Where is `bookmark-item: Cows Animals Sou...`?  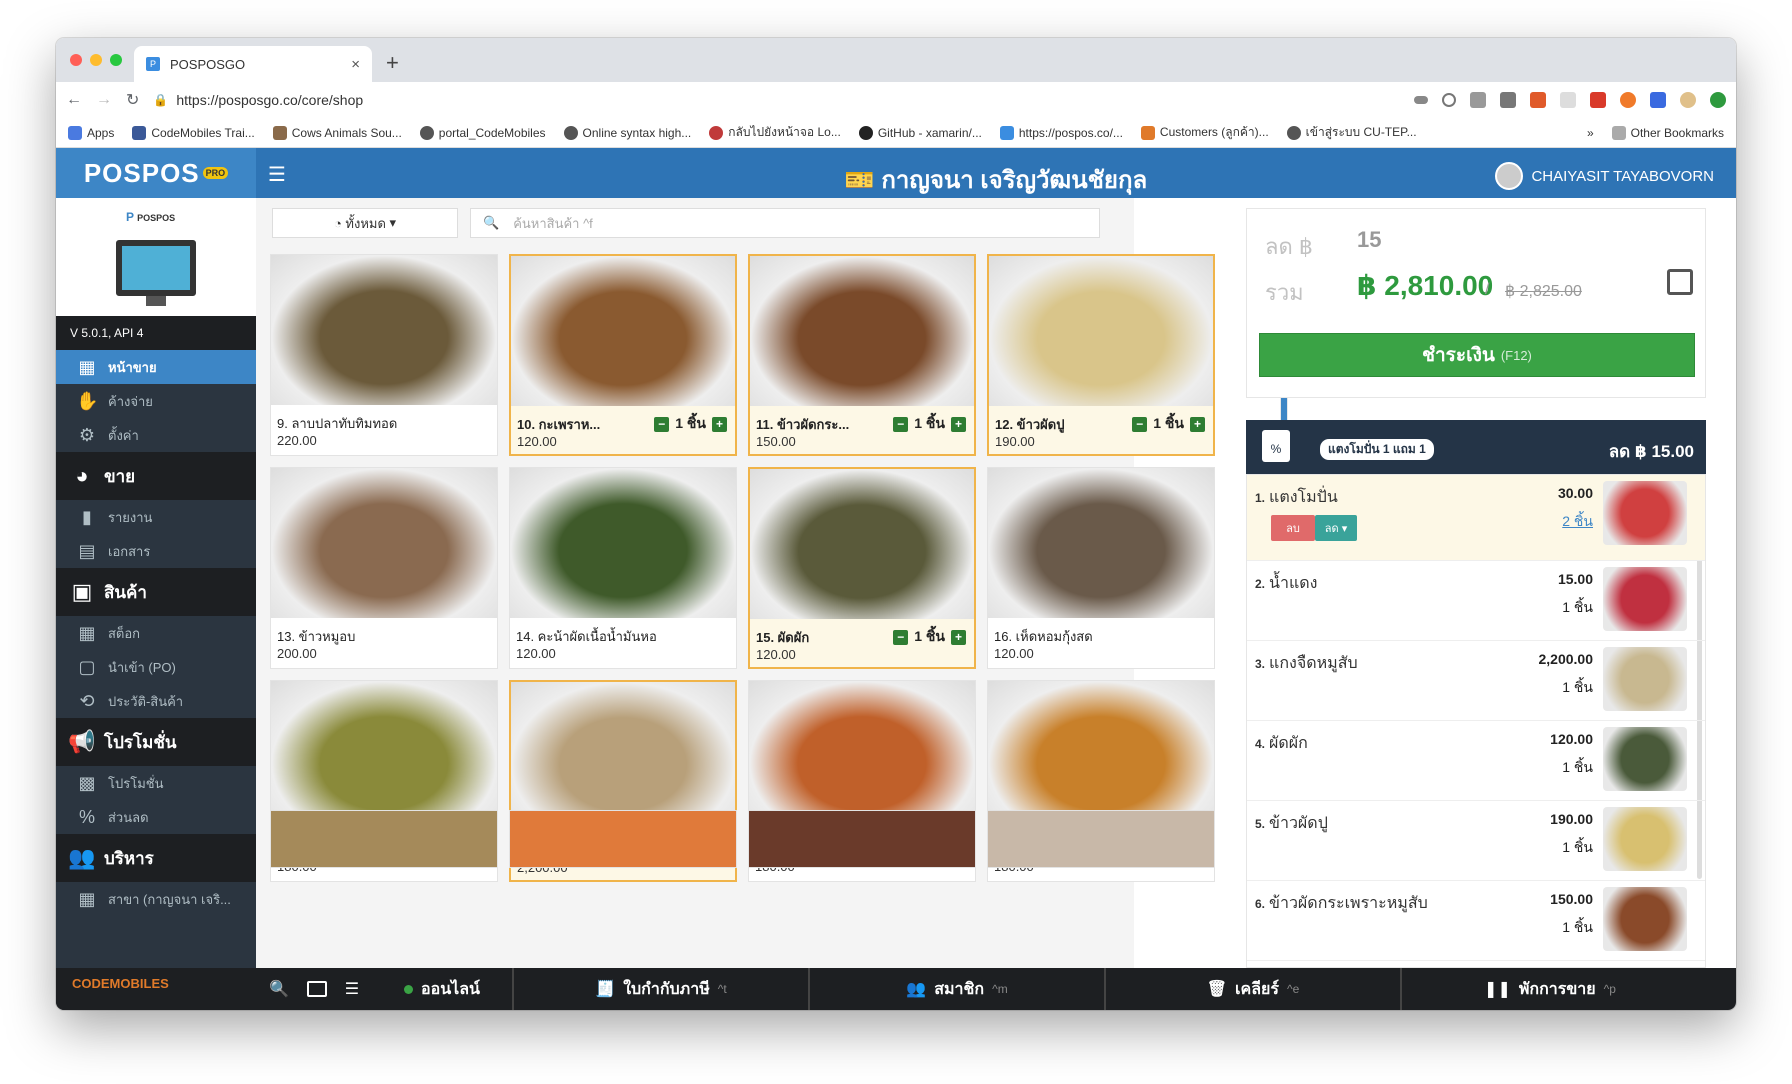 bookmark-item: Cows Animals Sou... is located at coordinates (337, 132).